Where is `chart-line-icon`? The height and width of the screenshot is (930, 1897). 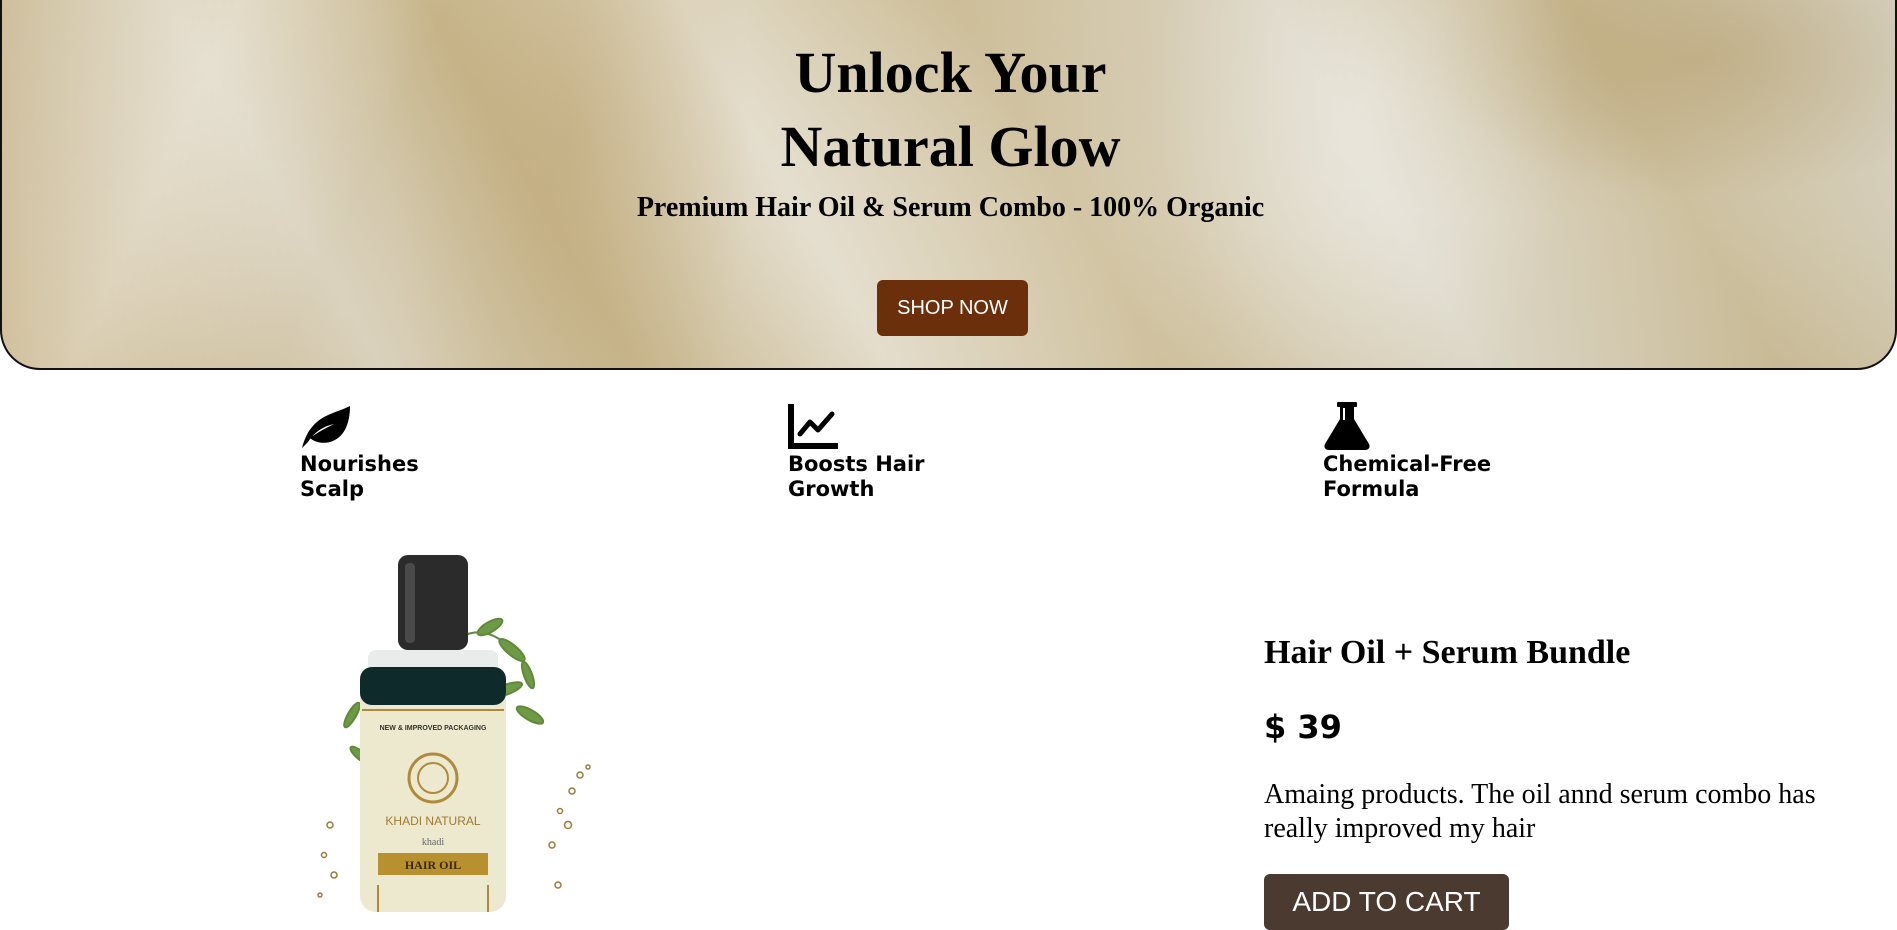
chart-line-icon is located at coordinates (813, 426).